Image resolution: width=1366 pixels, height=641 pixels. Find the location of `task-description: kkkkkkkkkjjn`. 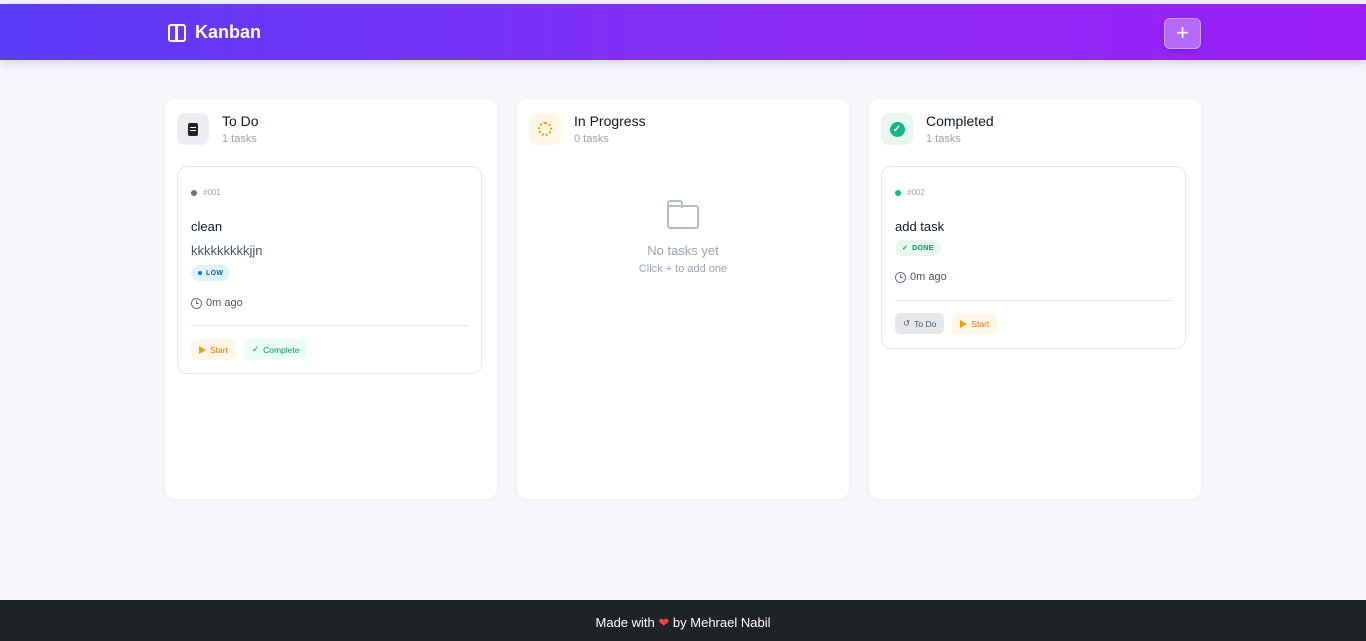

task-description: kkkkkkkkkjjn is located at coordinates (227, 250).